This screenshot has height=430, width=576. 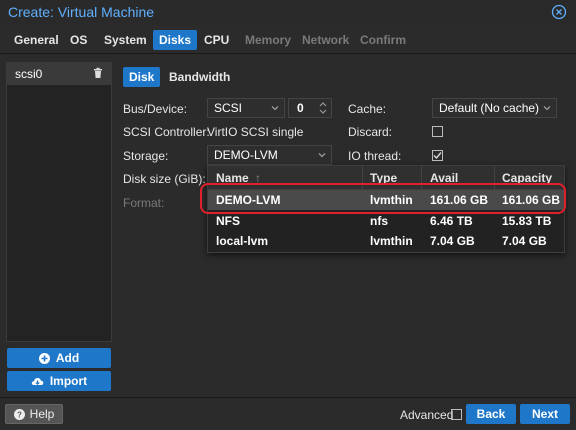 I want to click on storage-label: Storage:, so click(x=146, y=156).